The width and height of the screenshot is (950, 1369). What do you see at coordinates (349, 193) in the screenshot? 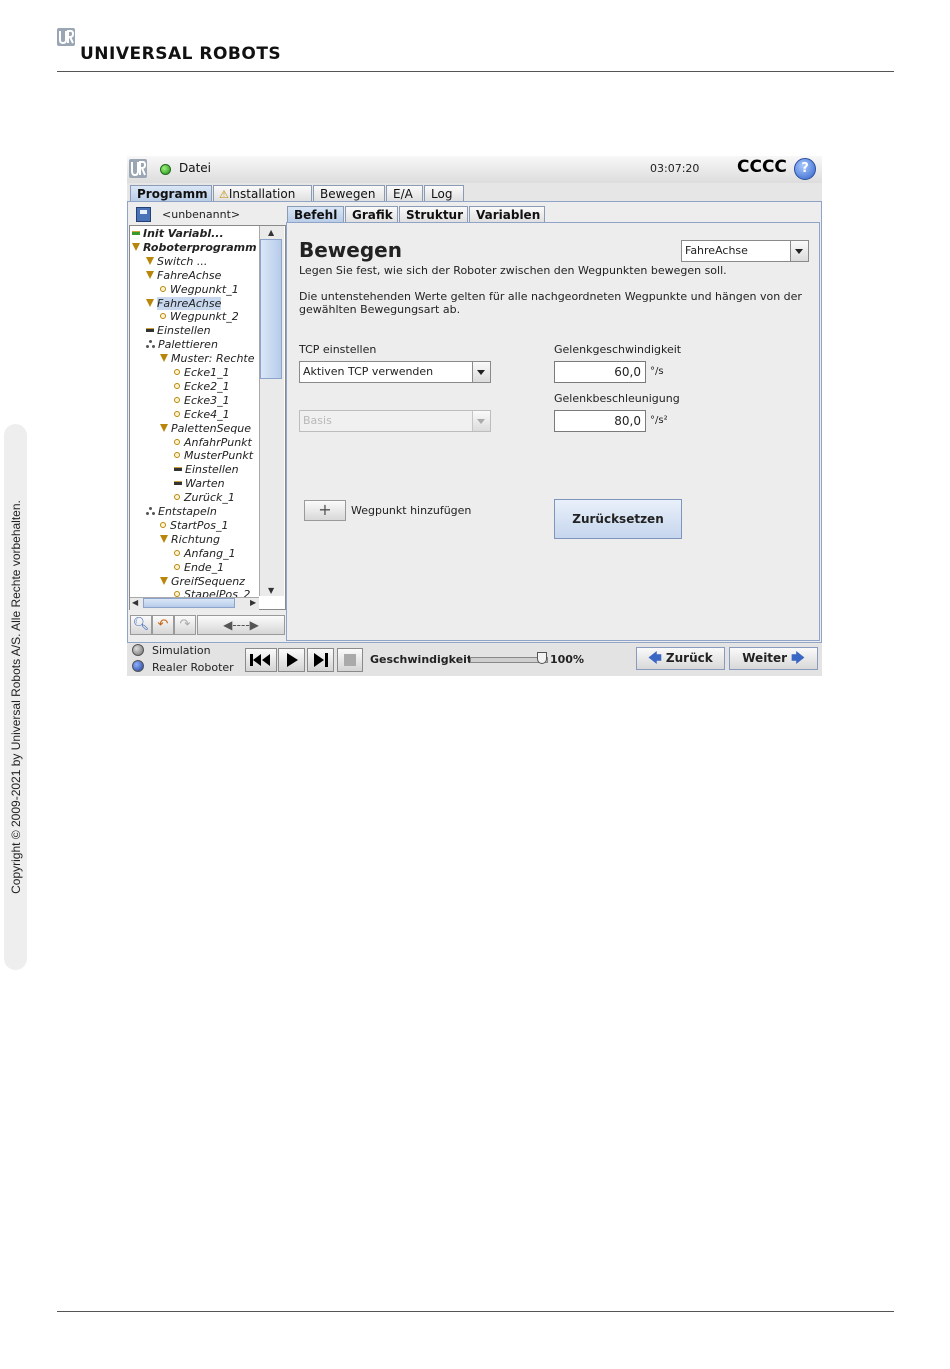
I see `tab-bewegen: Bewegen` at bounding box center [349, 193].